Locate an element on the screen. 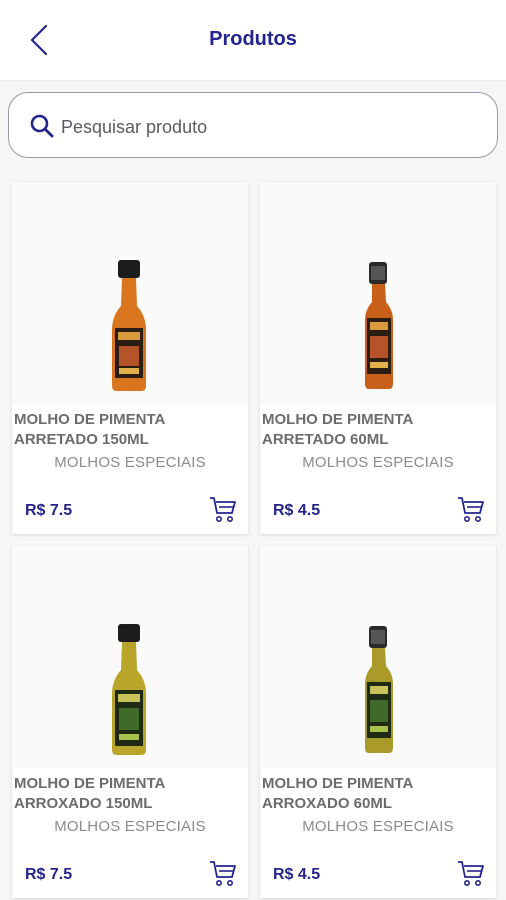 The image size is (506, 900). page-title: Produtos is located at coordinates (253, 39).